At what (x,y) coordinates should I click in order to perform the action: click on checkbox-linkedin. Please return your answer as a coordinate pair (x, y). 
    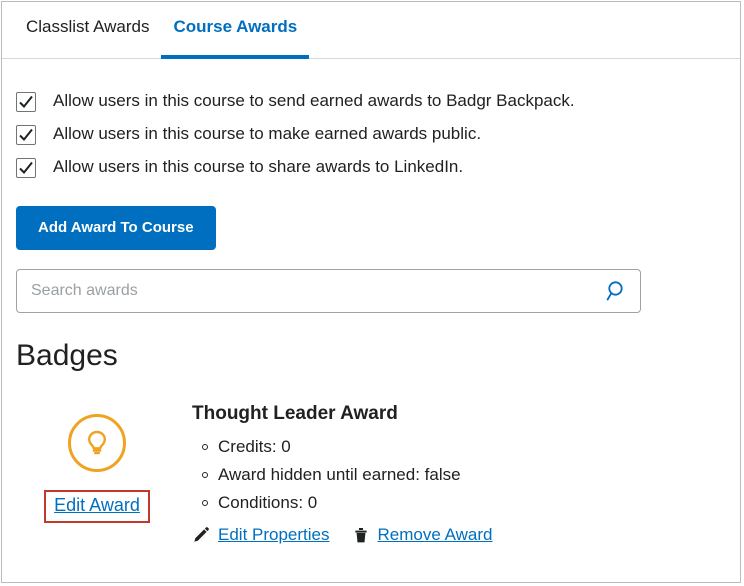
    Looking at the image, I should click on (26, 167).